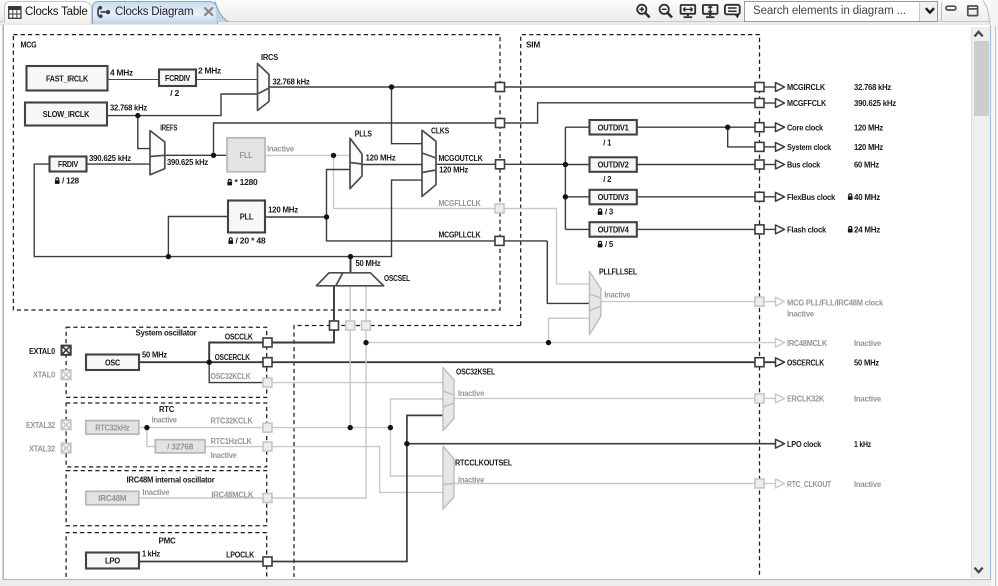 Image resolution: width=998 pixels, height=586 pixels. What do you see at coordinates (269, 57) in the screenshot?
I see `svg-text: IRCS` at bounding box center [269, 57].